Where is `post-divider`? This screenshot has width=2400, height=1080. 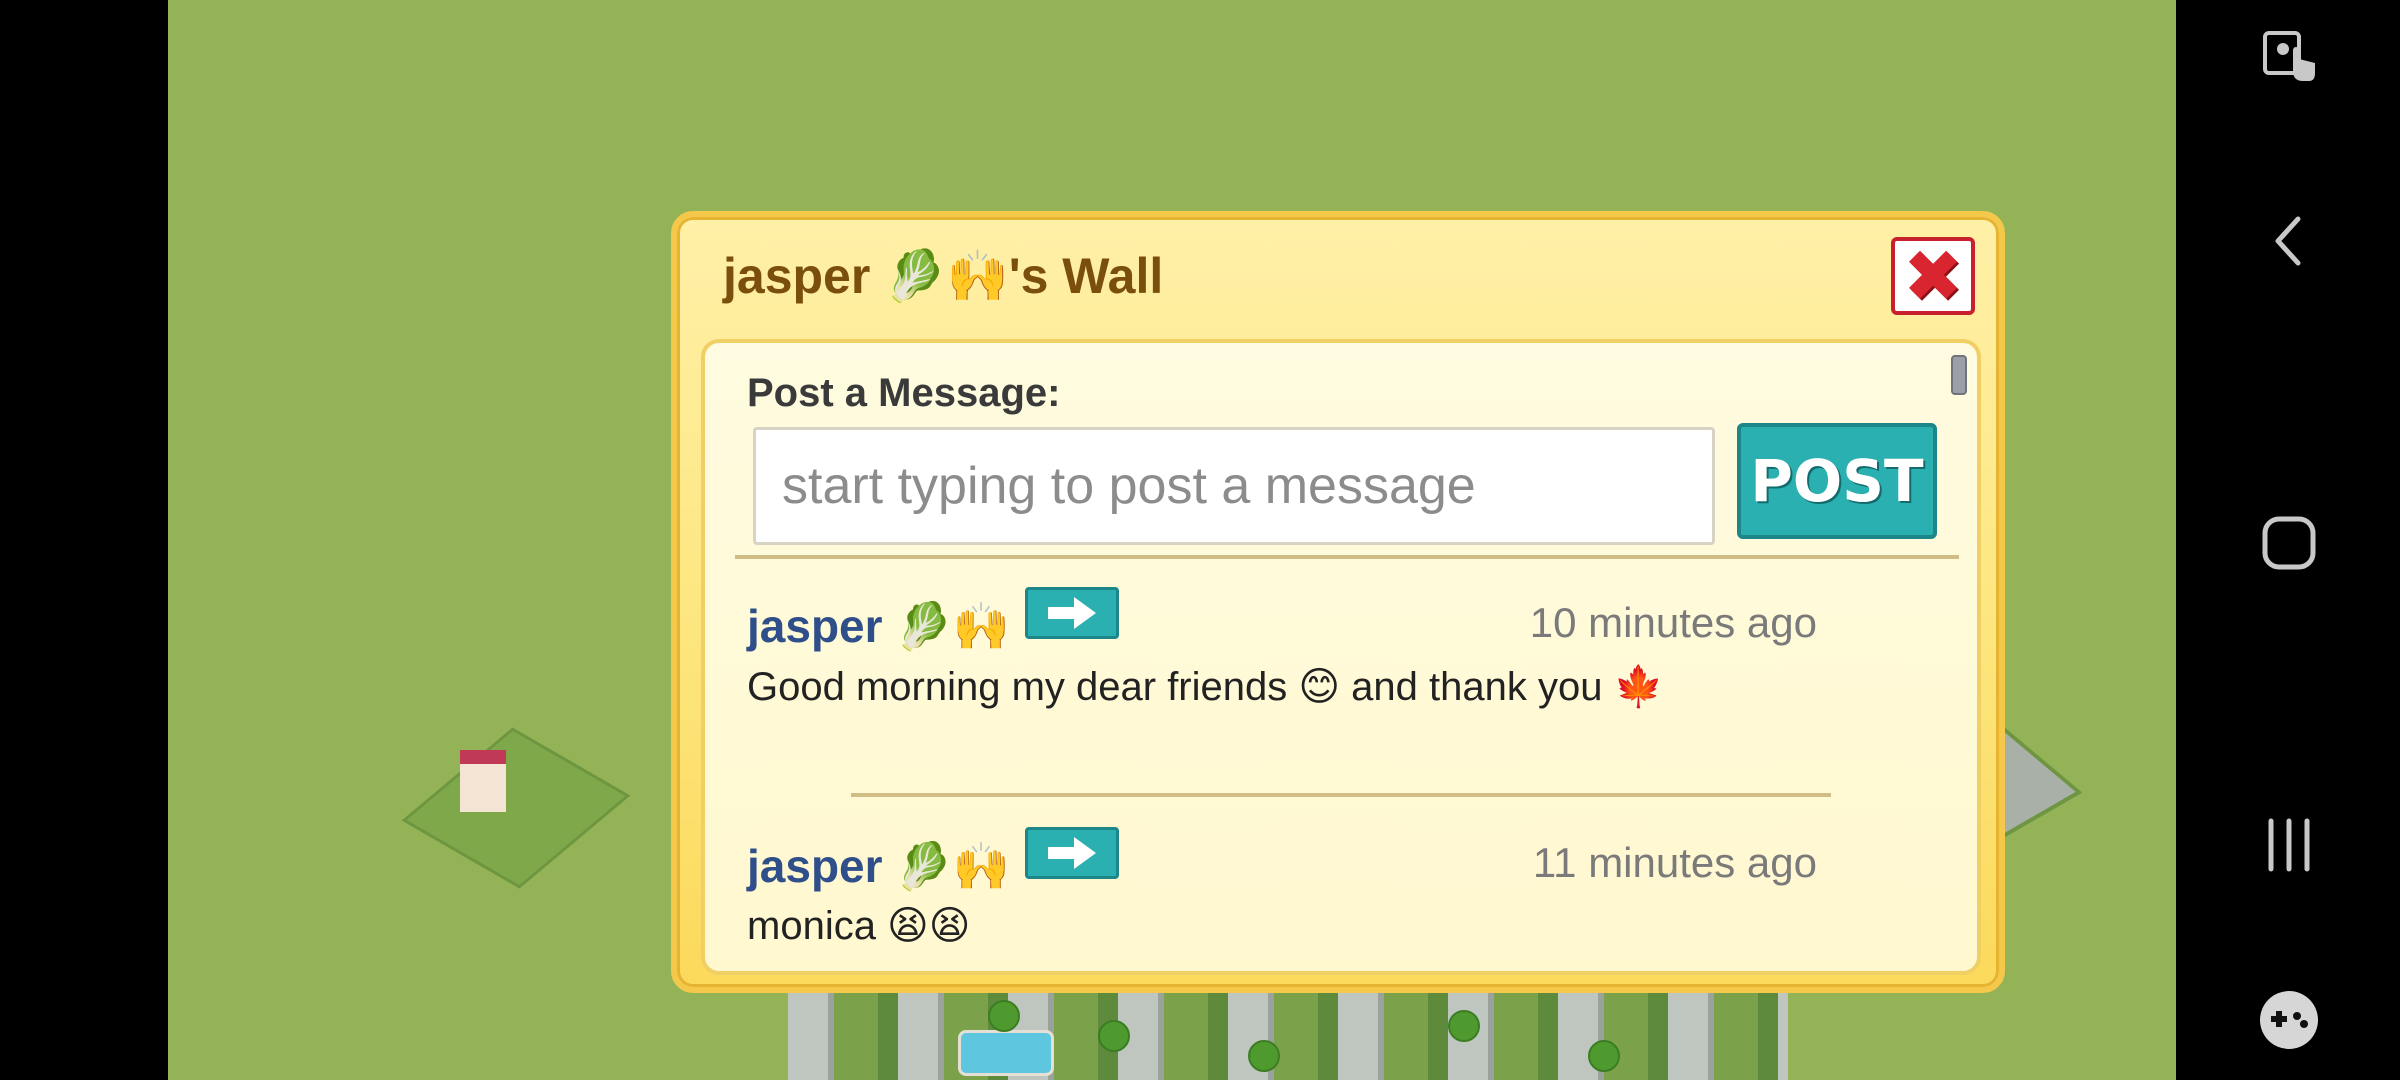
post-divider is located at coordinates (1341, 795).